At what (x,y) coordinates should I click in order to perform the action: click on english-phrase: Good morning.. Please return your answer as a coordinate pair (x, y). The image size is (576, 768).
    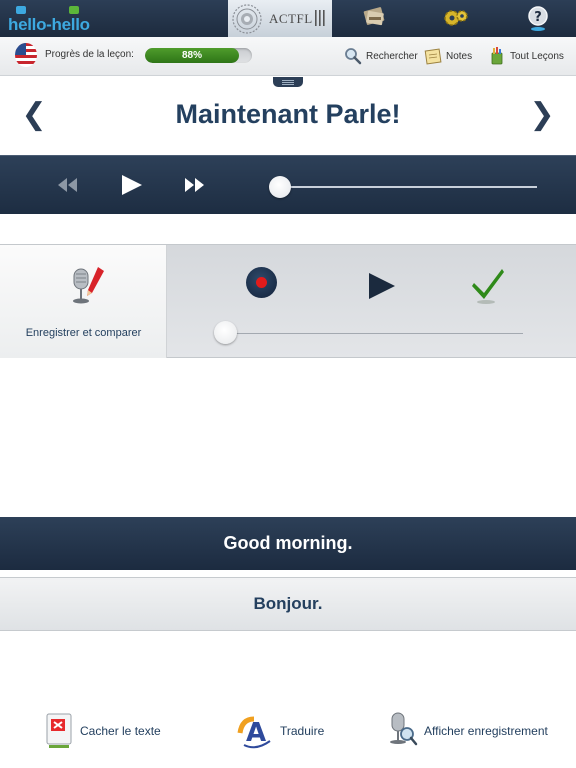
    Looking at the image, I should click on (288, 543).